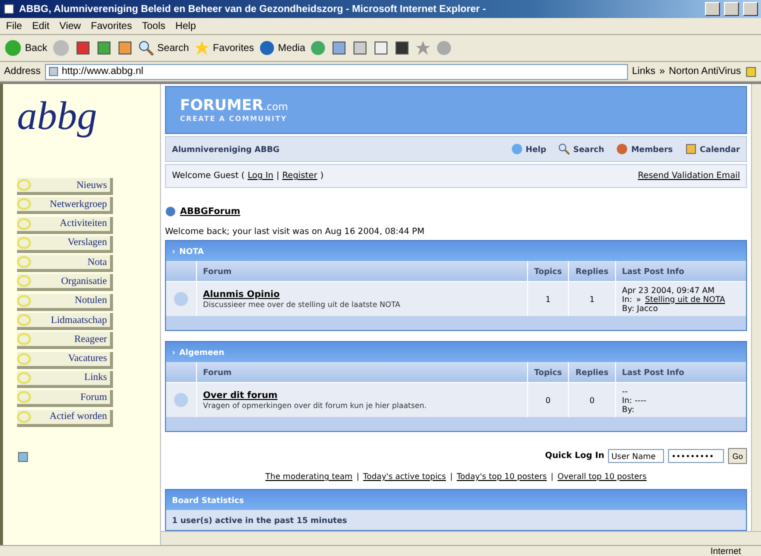 The width and height of the screenshot is (761, 556). Describe the element at coordinates (261, 176) in the screenshot. I see `login-link: Log In` at that location.